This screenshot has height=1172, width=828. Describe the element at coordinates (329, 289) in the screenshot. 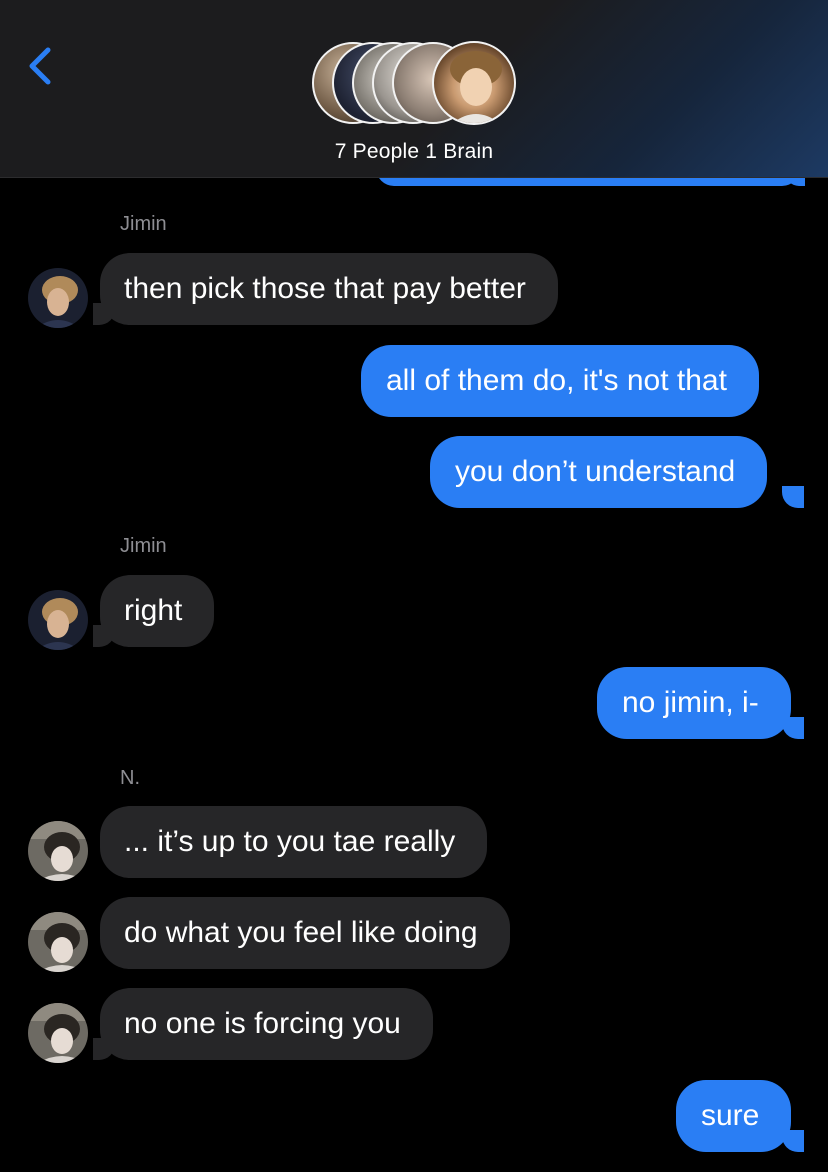

I see `incoming-message: then pick those that pay better` at that location.